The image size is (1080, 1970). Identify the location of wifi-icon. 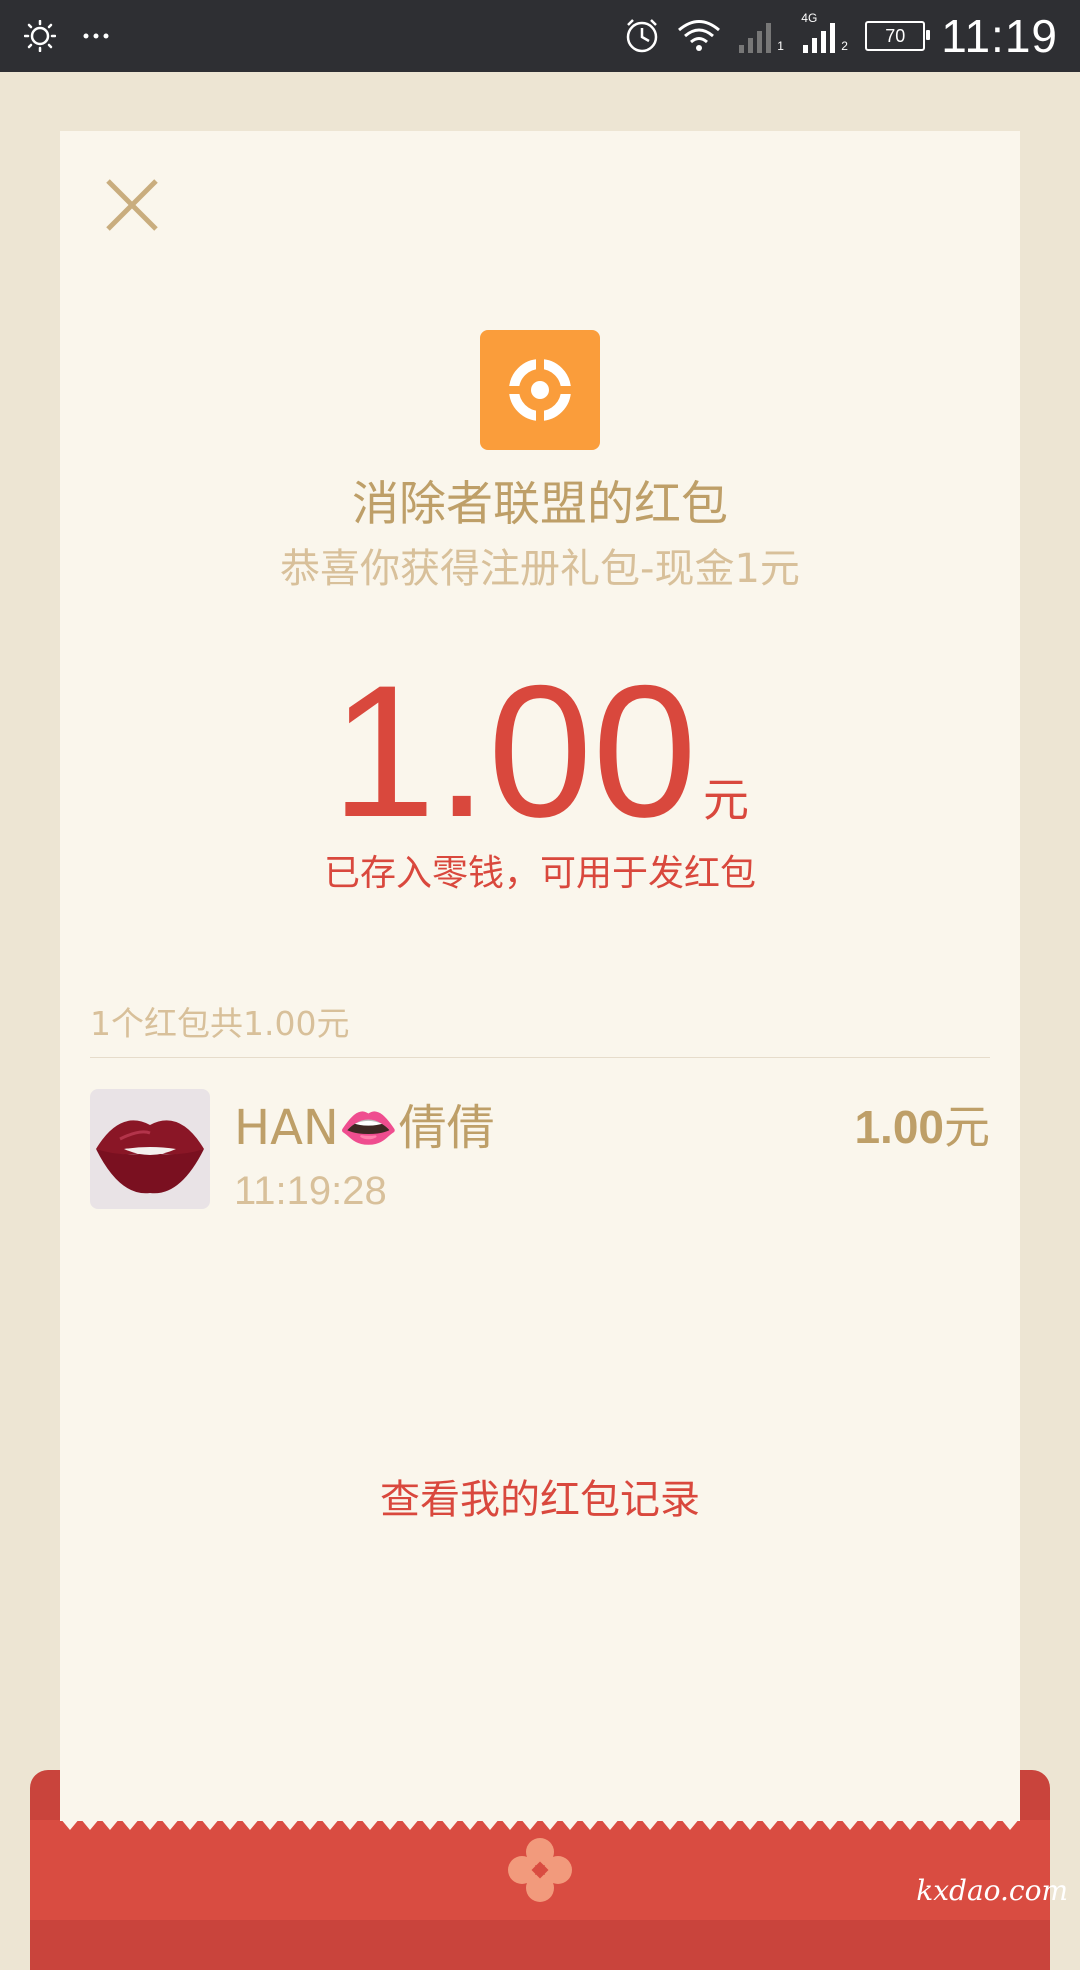
(699, 35).